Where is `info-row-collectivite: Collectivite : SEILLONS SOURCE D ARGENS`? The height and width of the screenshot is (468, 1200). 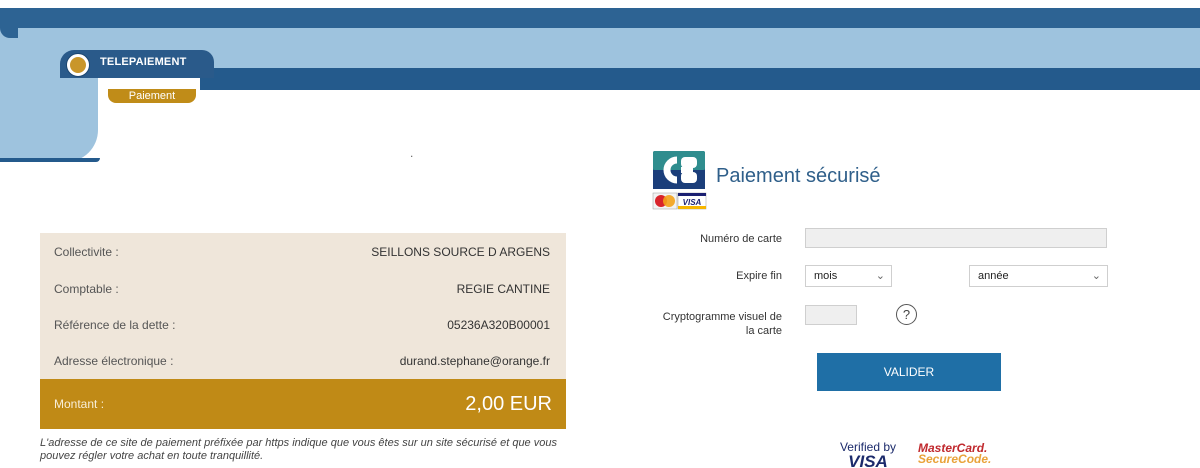
info-row-collectivite: Collectivite : SEILLONS SOURCE D ARGENS is located at coordinates (303, 252).